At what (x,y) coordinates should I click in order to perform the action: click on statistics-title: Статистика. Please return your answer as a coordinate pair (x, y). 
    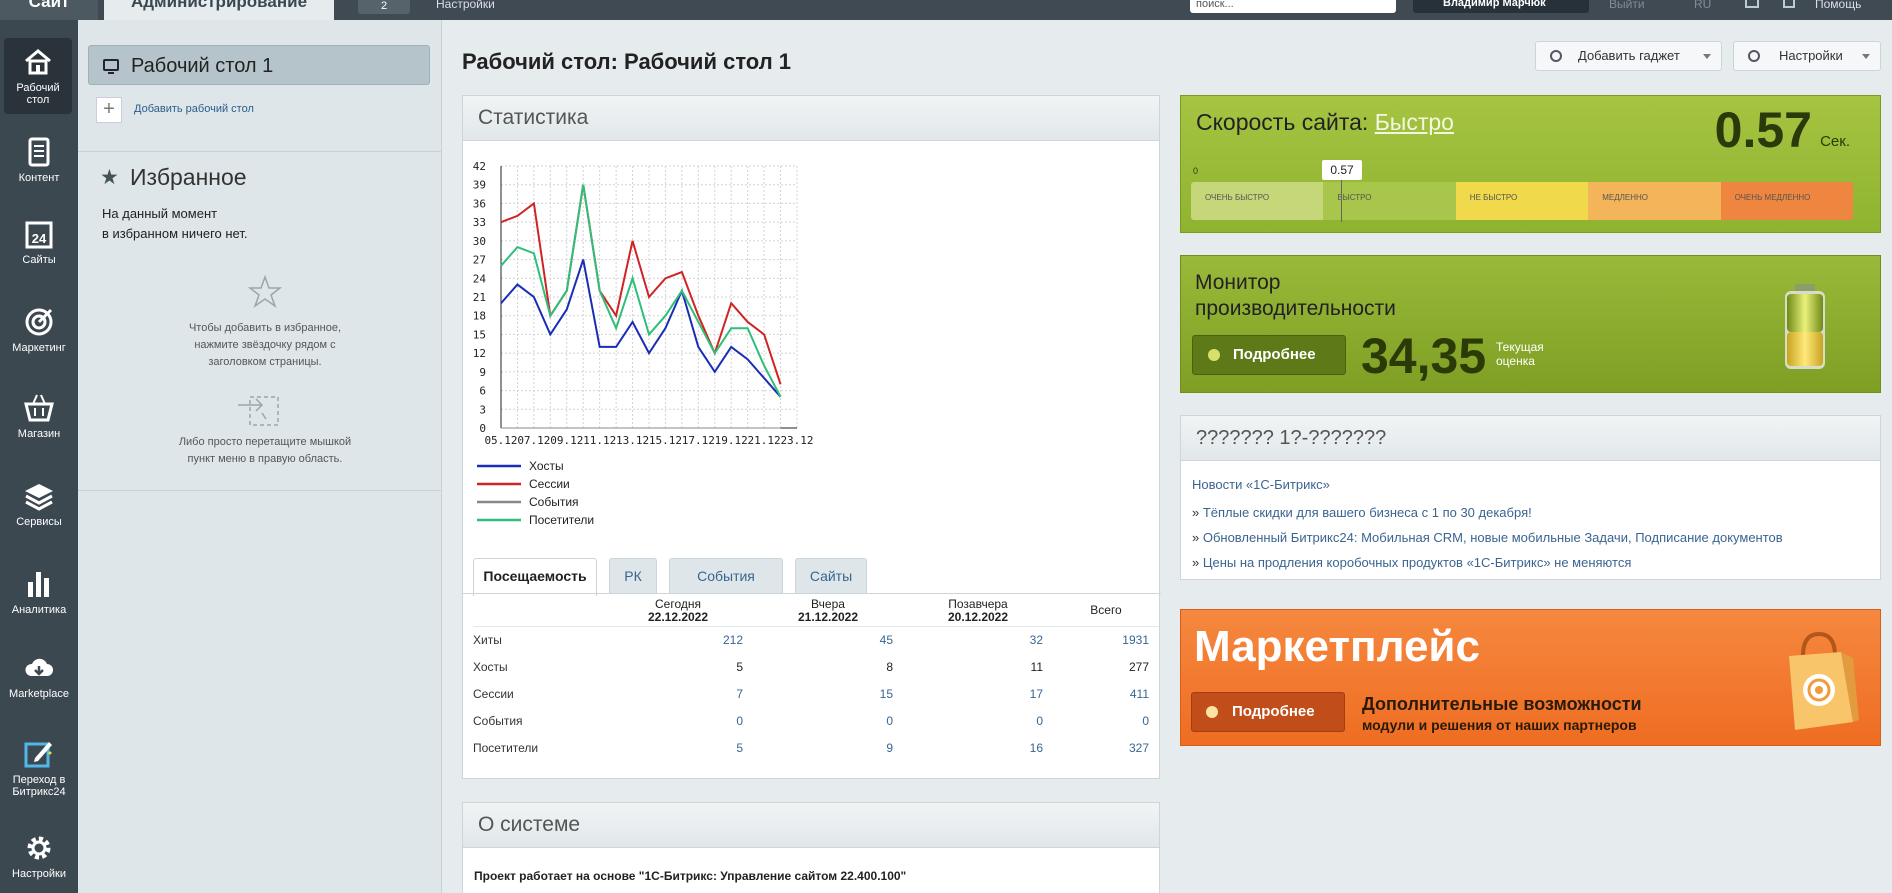
    Looking at the image, I should click on (811, 118).